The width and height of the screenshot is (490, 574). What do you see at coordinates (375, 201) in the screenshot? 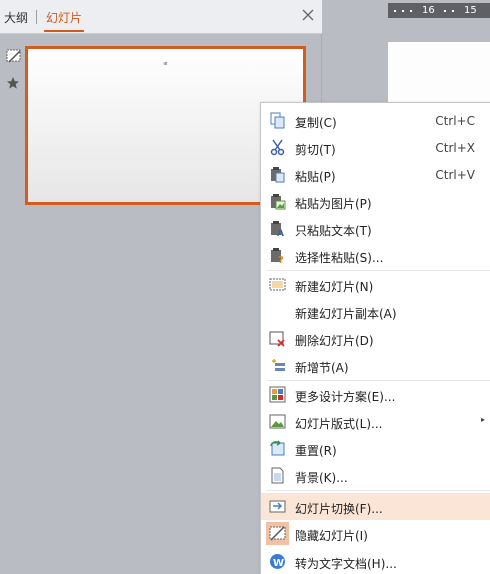
I see `menu-item-paste-as-picture: 粘贴为图片(P)` at bounding box center [375, 201].